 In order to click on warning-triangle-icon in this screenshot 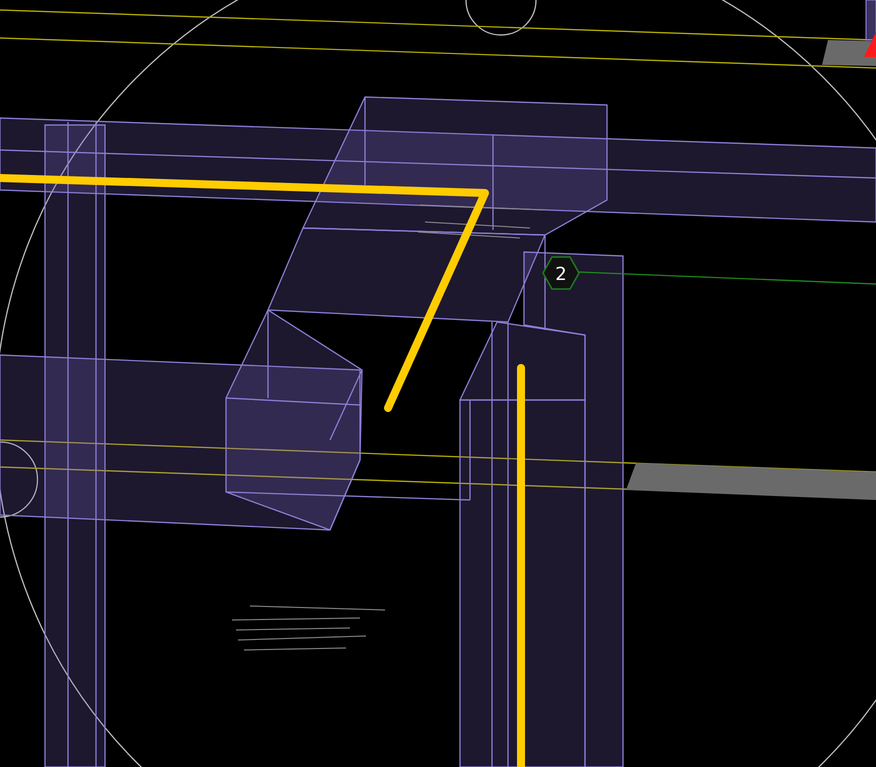, I will do `click(870, 44)`.